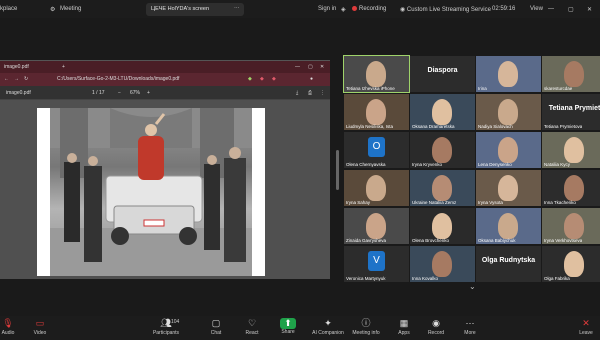 The height and width of the screenshot is (340, 600). Describe the element at coordinates (165, 93) in the screenshot. I see `pdf-toolbar: image0.pdf 1 / 17 − 67% + ⤓ ⎙ ⋮` at that location.